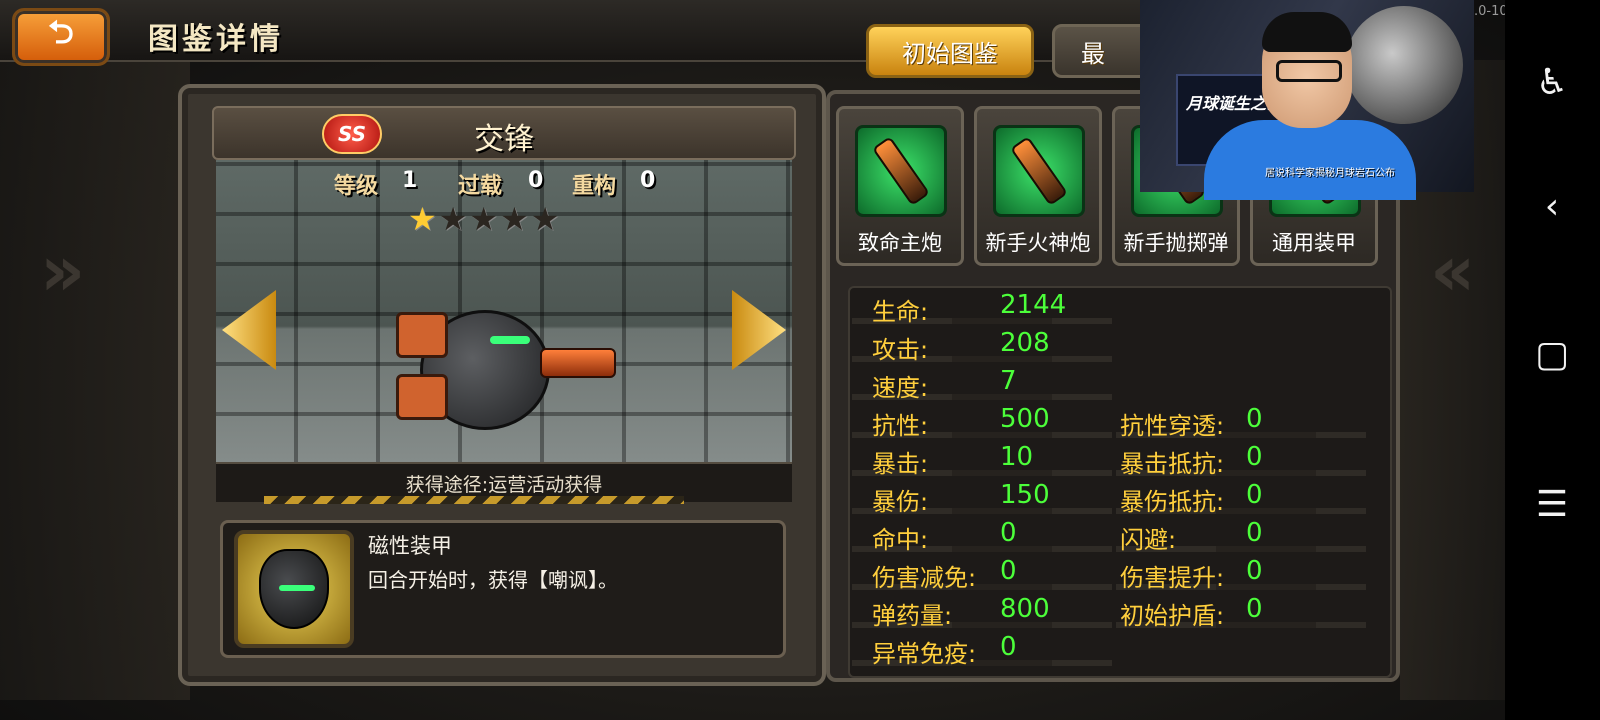 The image size is (1600, 720). Describe the element at coordinates (474, 500) in the screenshot. I see `hazard-stripe` at that location.